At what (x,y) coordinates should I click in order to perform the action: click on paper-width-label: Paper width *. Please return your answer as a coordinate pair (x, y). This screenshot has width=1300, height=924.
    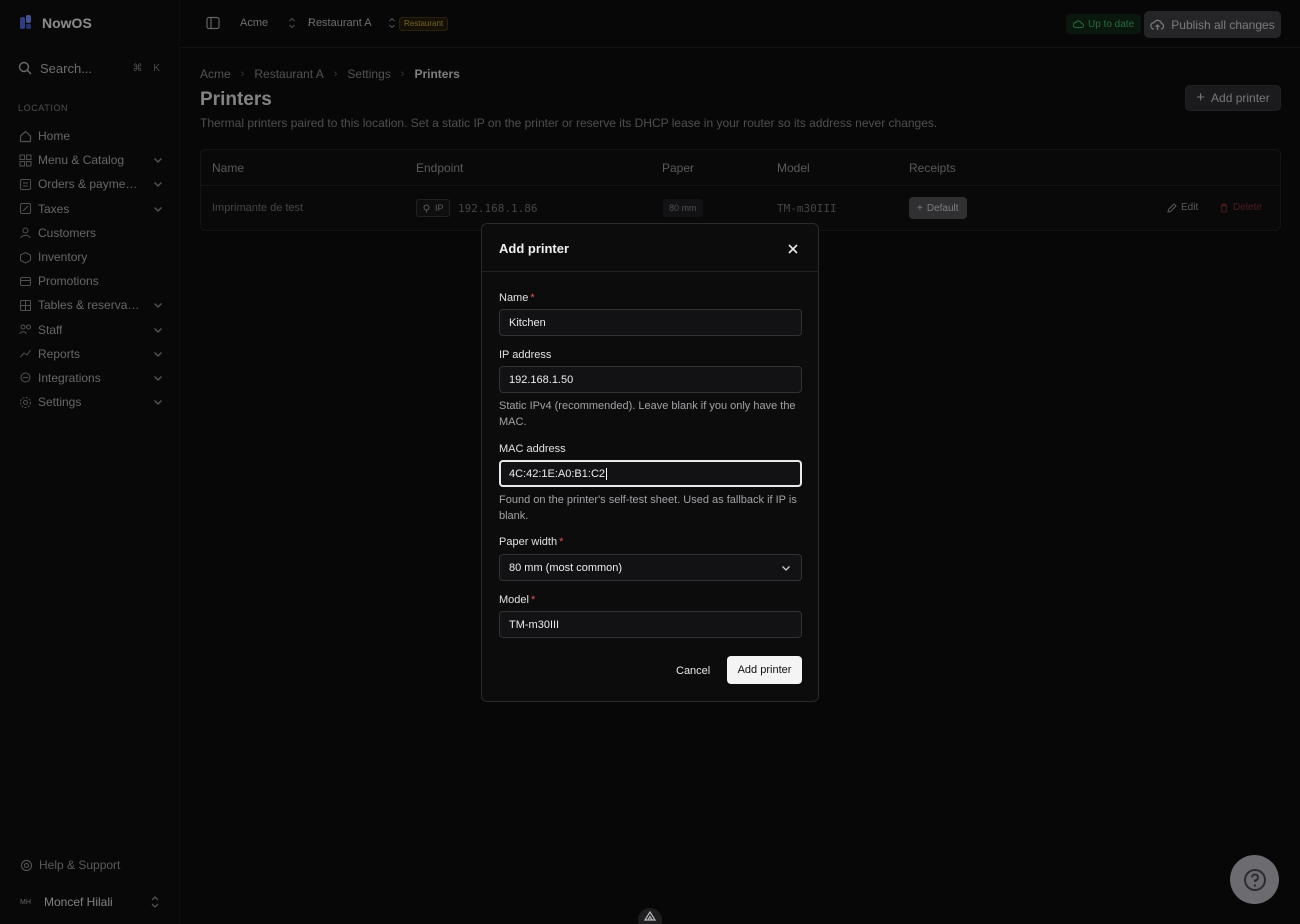
    Looking at the image, I should click on (531, 542).